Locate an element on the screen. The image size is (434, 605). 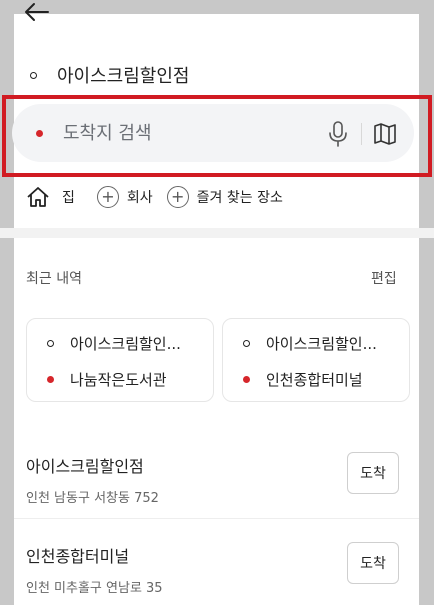
origin-text: 아이스크림할인점 is located at coordinates (123, 76).